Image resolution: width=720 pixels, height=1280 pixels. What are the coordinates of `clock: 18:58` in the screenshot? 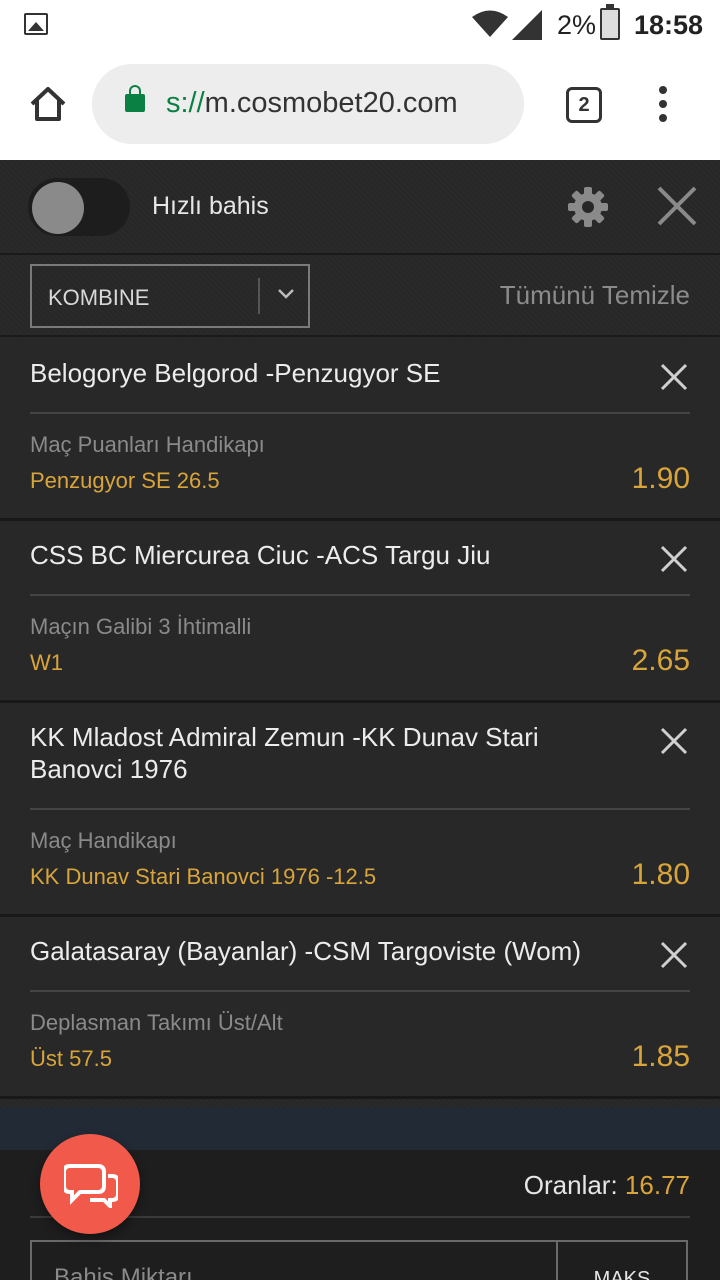 It's located at (669, 25).